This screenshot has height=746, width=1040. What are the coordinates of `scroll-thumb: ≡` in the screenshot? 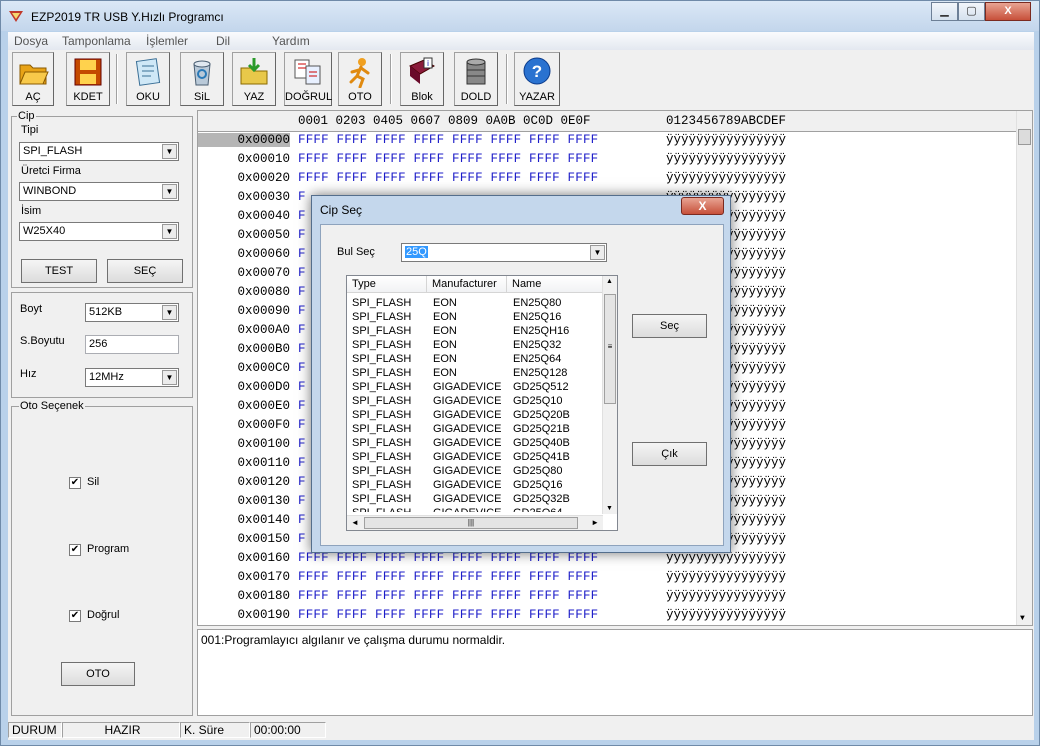 It's located at (610, 349).